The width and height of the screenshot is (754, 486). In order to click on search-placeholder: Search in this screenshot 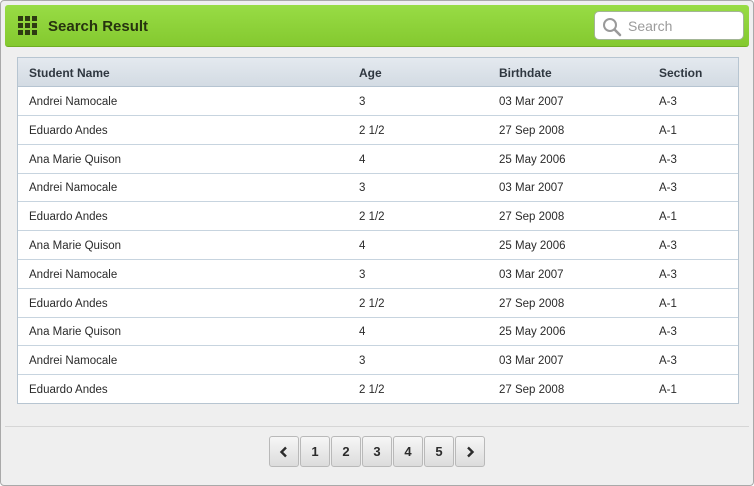, I will do `click(650, 26)`.